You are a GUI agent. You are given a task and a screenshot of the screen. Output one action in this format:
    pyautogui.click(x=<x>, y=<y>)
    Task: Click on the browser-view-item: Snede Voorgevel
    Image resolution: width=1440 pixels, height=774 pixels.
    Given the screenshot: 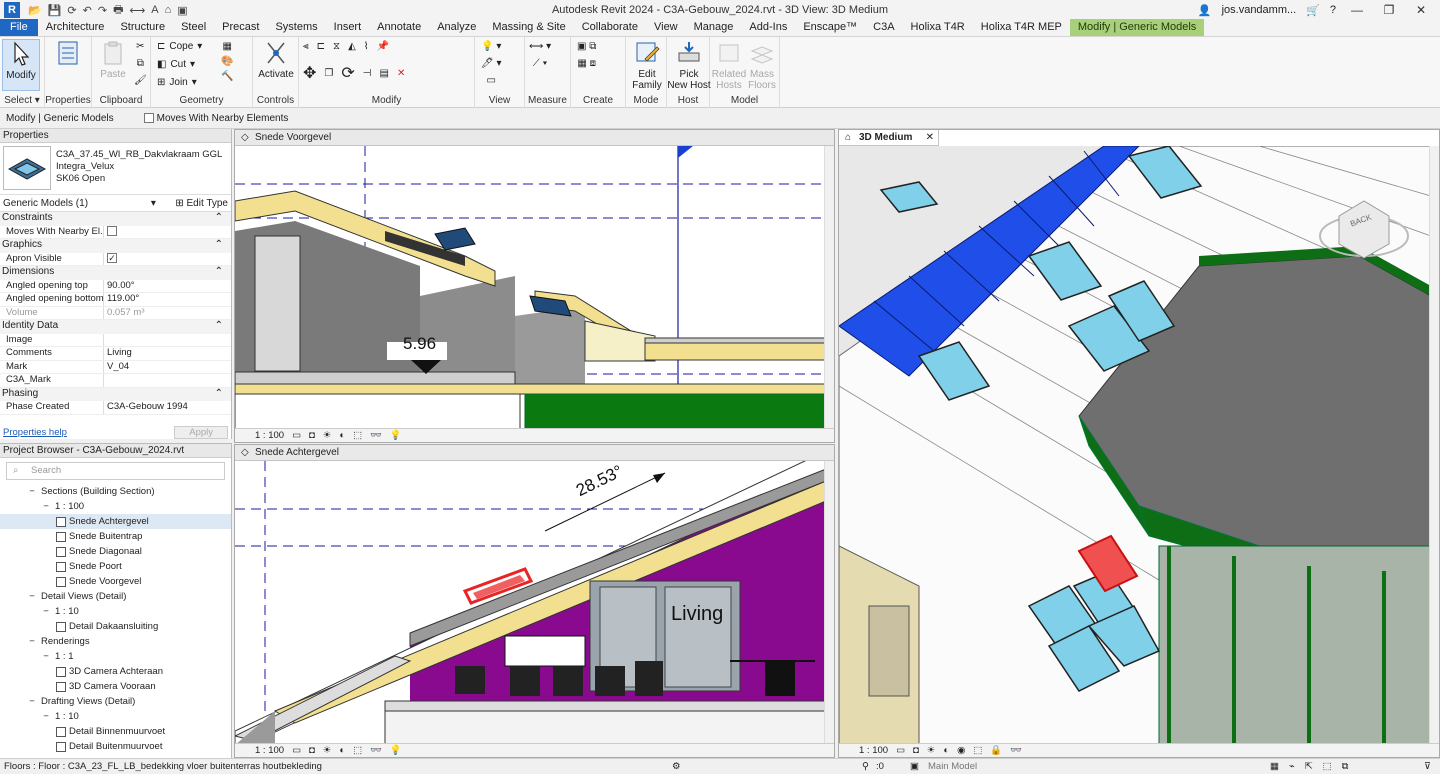 What is the action you would take?
    pyautogui.click(x=115, y=581)
    